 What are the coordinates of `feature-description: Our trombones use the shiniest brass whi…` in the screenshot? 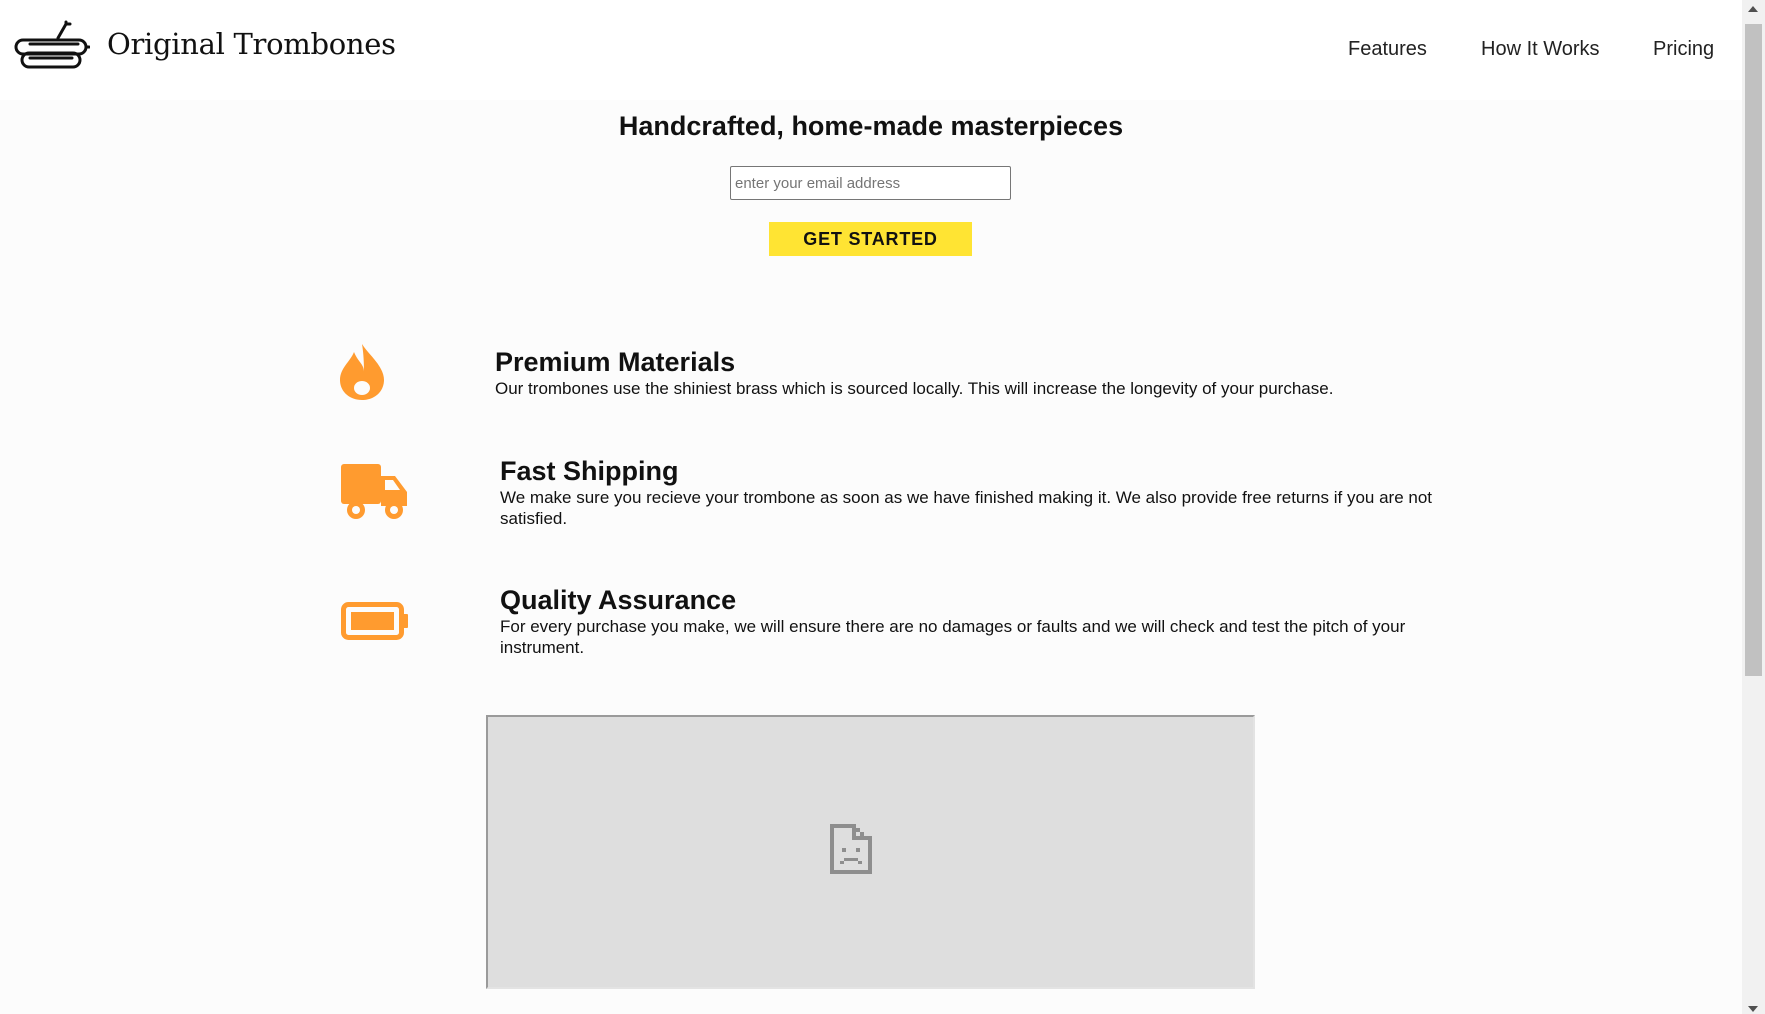 It's located at (914, 388).